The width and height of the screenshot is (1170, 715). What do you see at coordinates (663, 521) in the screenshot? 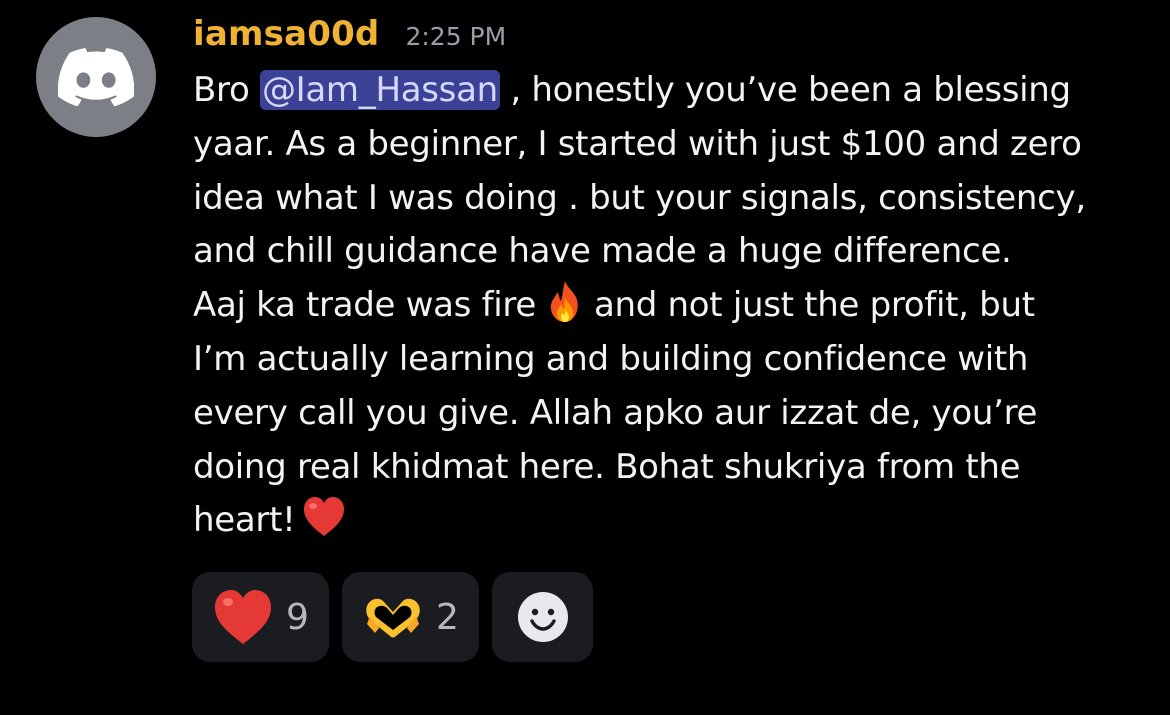
I see `message-line: heart!` at bounding box center [663, 521].